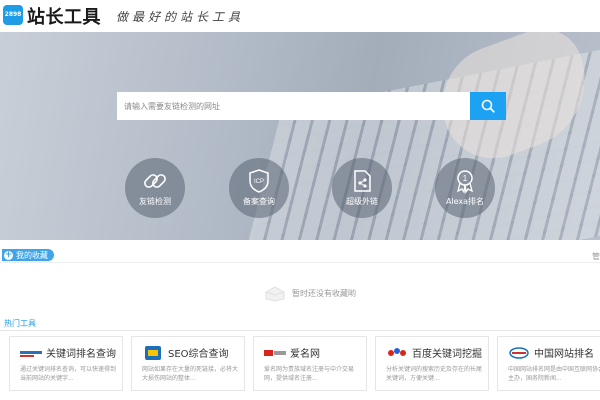 This screenshot has width=600, height=400. What do you see at coordinates (275, 294) in the screenshot?
I see `empty-box-icon` at bounding box center [275, 294].